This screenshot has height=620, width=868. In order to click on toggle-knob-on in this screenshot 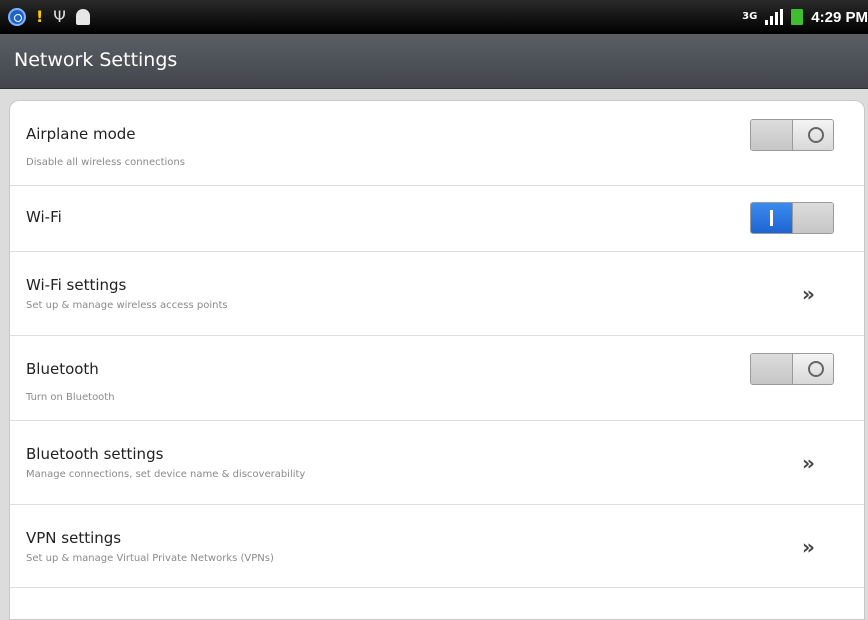, I will do `click(771, 218)`.